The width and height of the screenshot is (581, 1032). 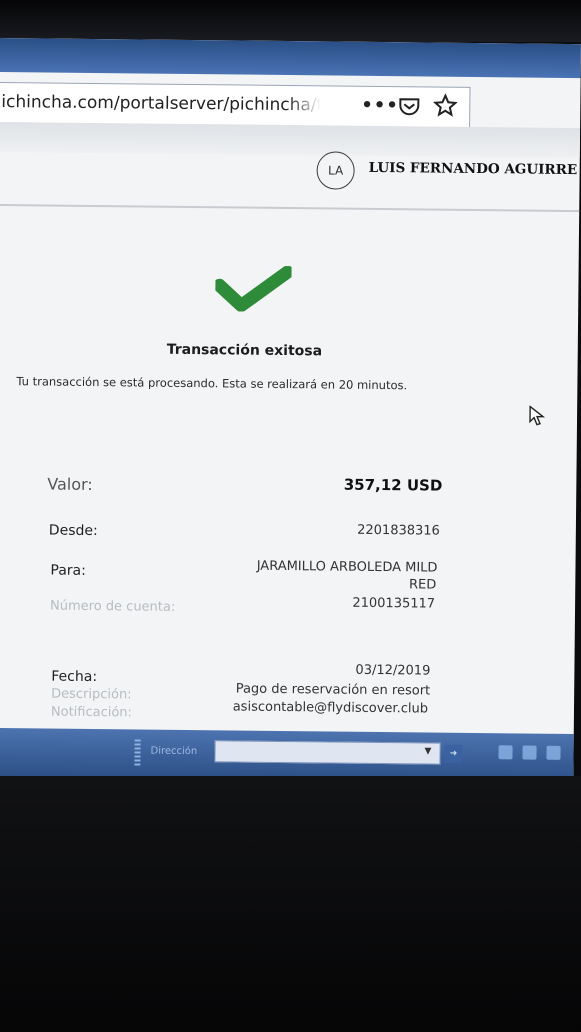 I want to click on windows-taskbar: Dirección ▼ ➜, so click(x=287, y=755).